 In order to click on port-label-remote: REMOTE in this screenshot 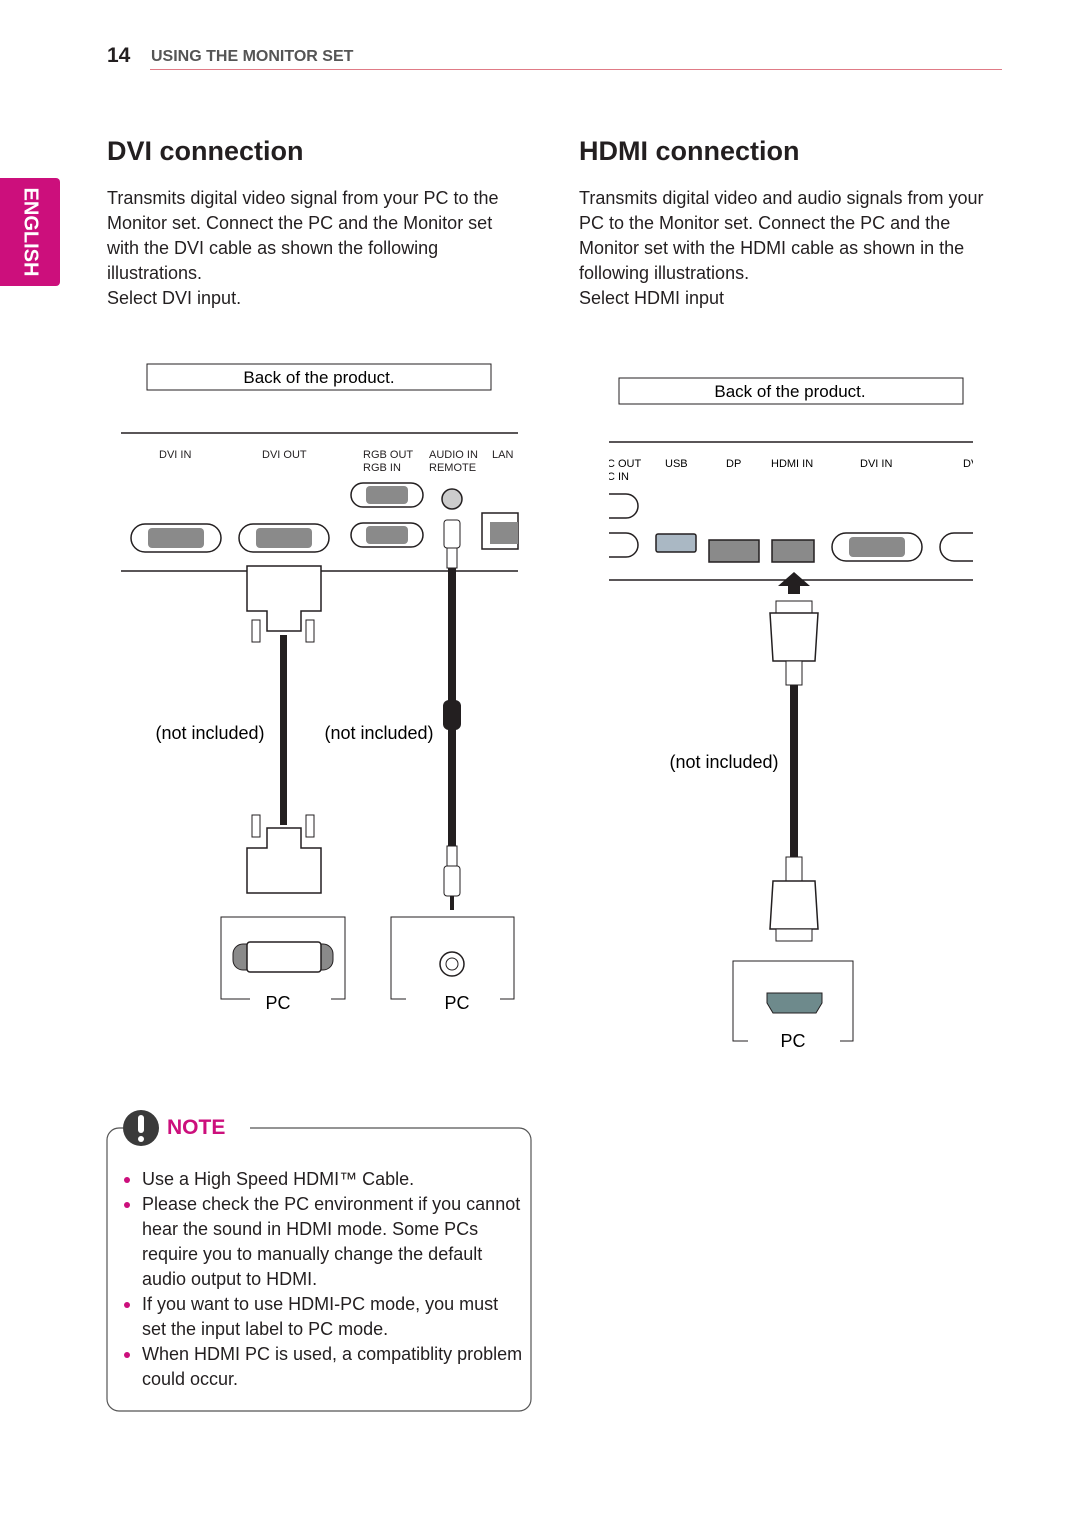, I will do `click(452, 468)`.